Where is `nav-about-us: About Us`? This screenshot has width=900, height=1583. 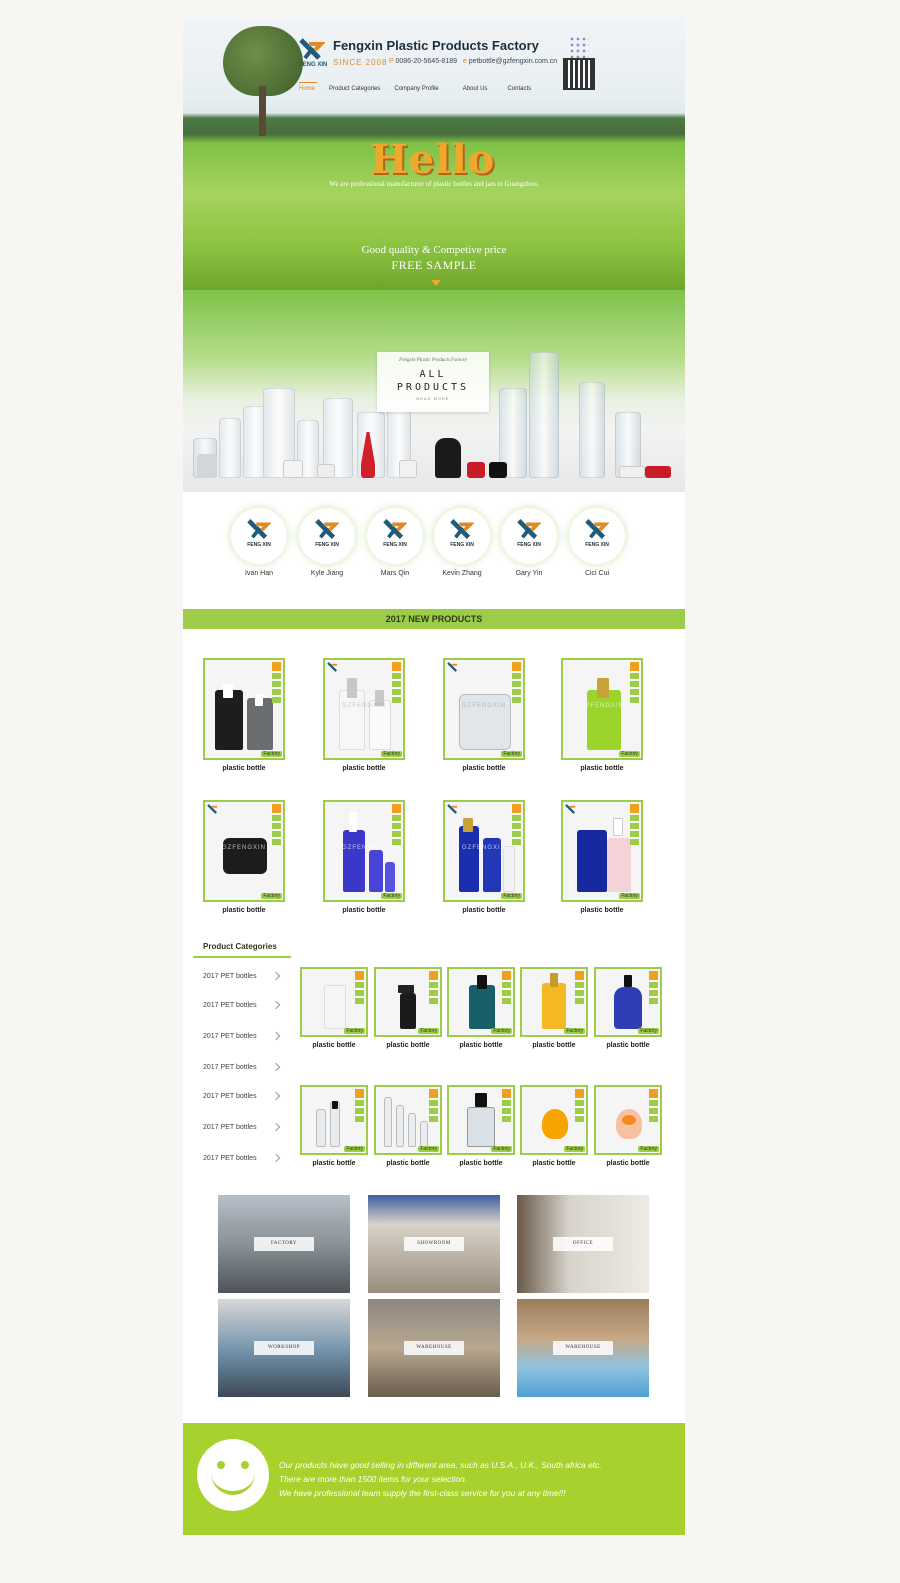
nav-about-us: About Us is located at coordinates (475, 92).